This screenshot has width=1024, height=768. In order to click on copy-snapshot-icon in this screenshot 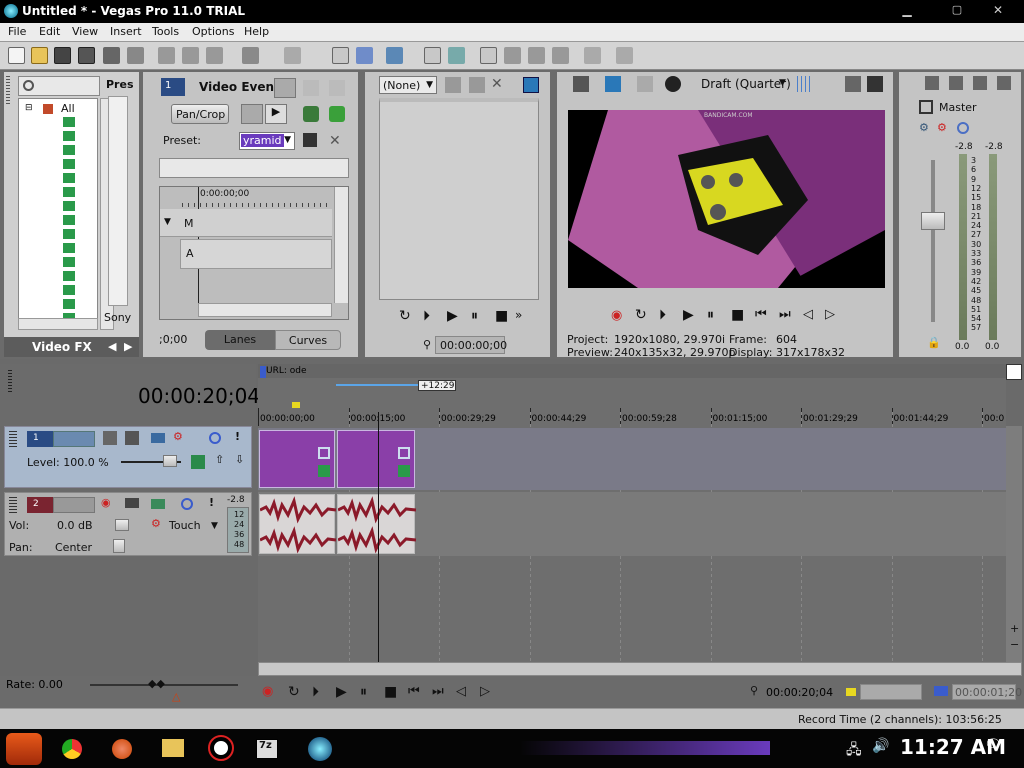, I will do `click(853, 84)`.